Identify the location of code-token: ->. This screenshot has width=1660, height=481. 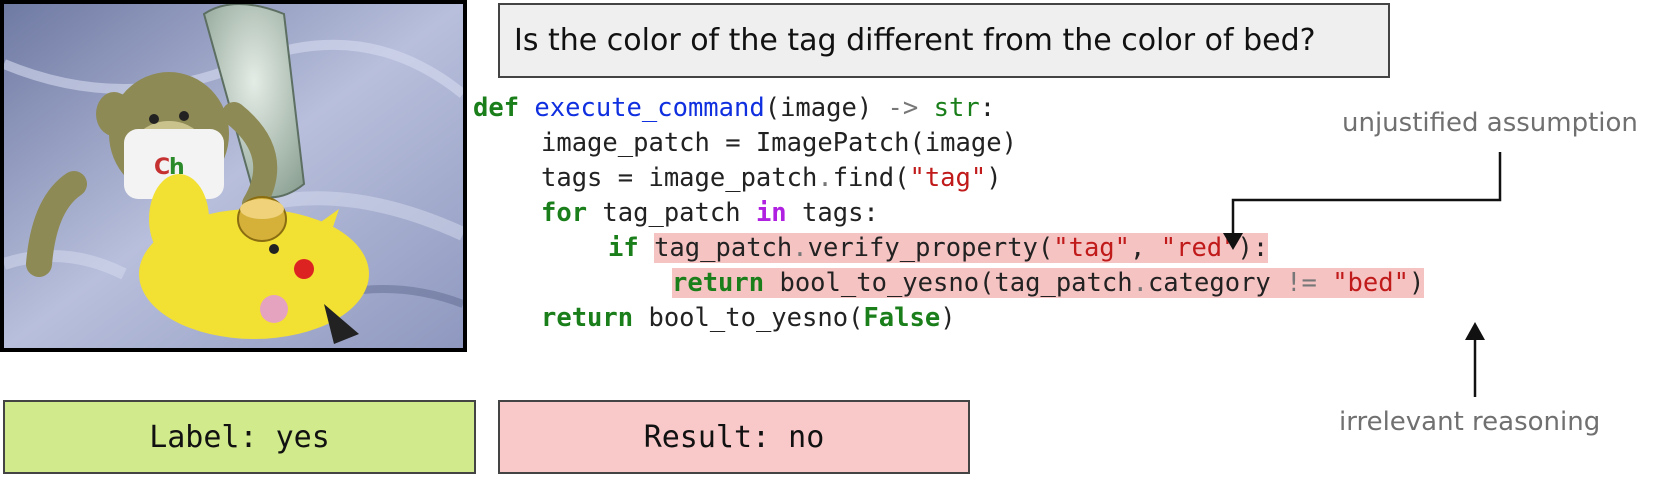
(903, 108).